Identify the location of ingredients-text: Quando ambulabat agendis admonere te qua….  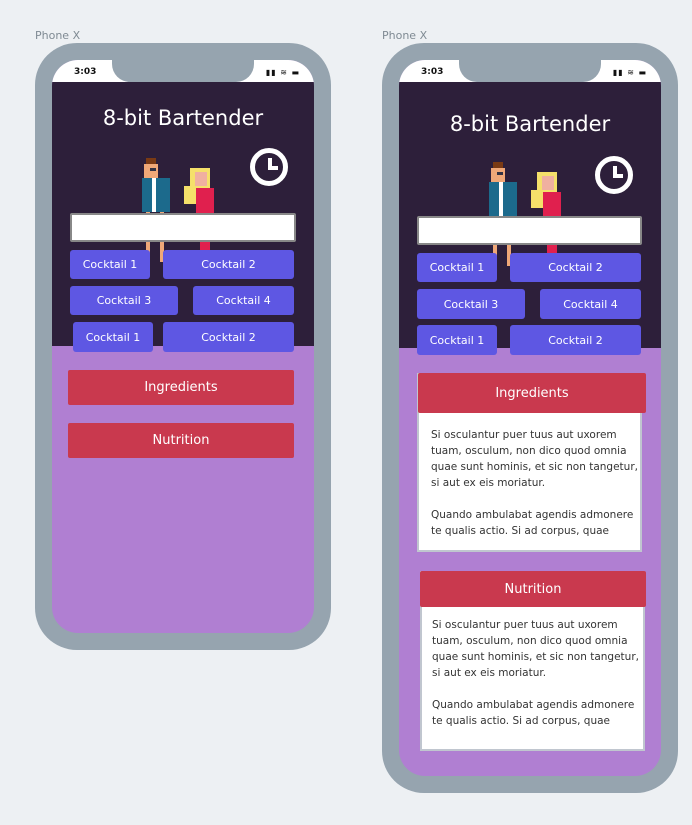
(532, 523).